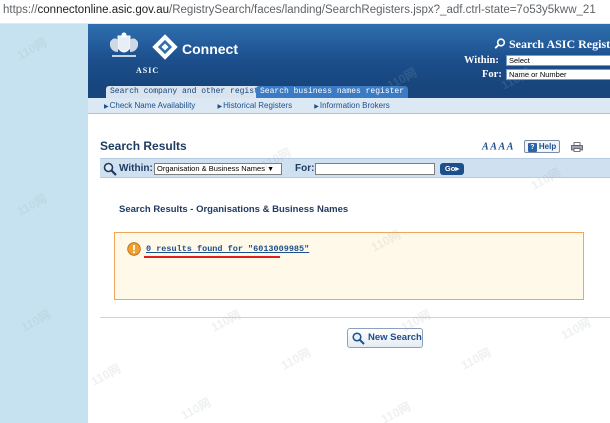 This screenshot has width=610, height=423. I want to click on page-tools: A A A A ? Help, so click(532, 146).